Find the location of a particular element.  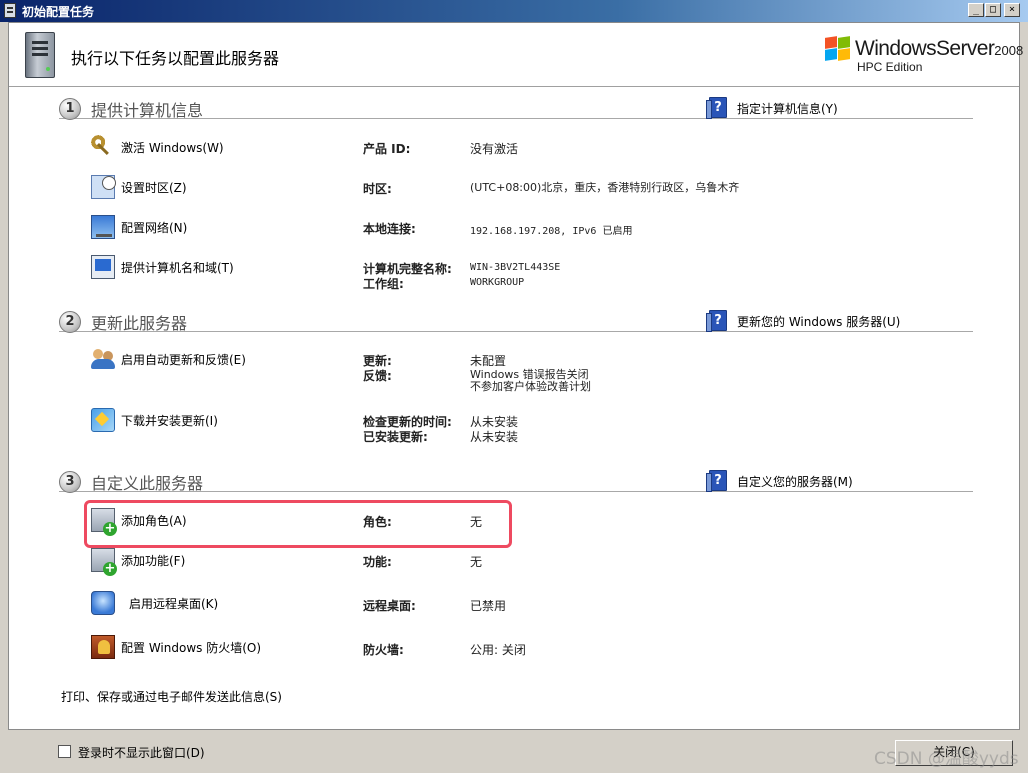

prop-value: 未配置 is located at coordinates (488, 361).